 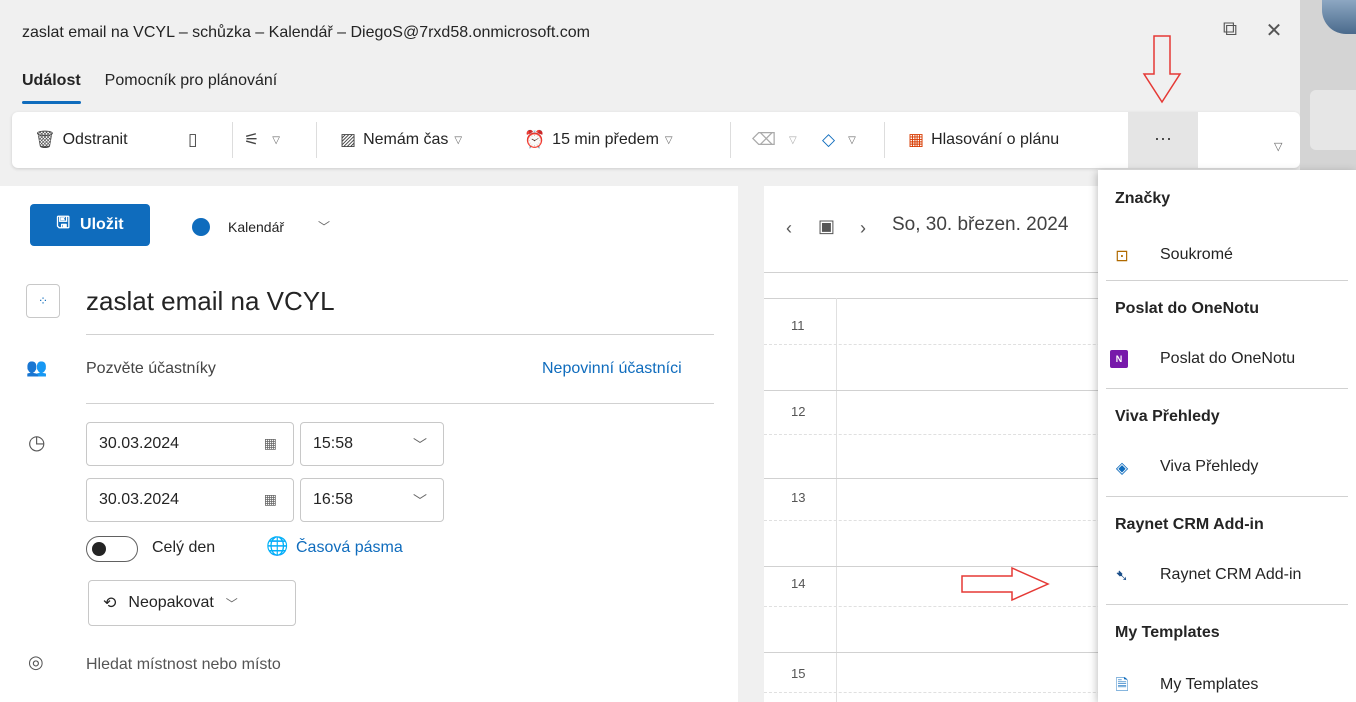 What do you see at coordinates (1163, 140) in the screenshot?
I see `more-options-button: ···` at bounding box center [1163, 140].